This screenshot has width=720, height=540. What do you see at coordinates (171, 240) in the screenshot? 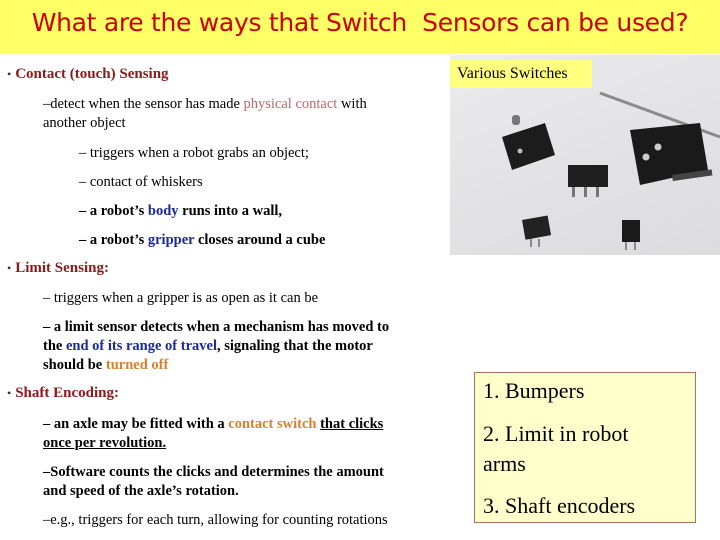
I see `highlight-gripper: gripper` at bounding box center [171, 240].